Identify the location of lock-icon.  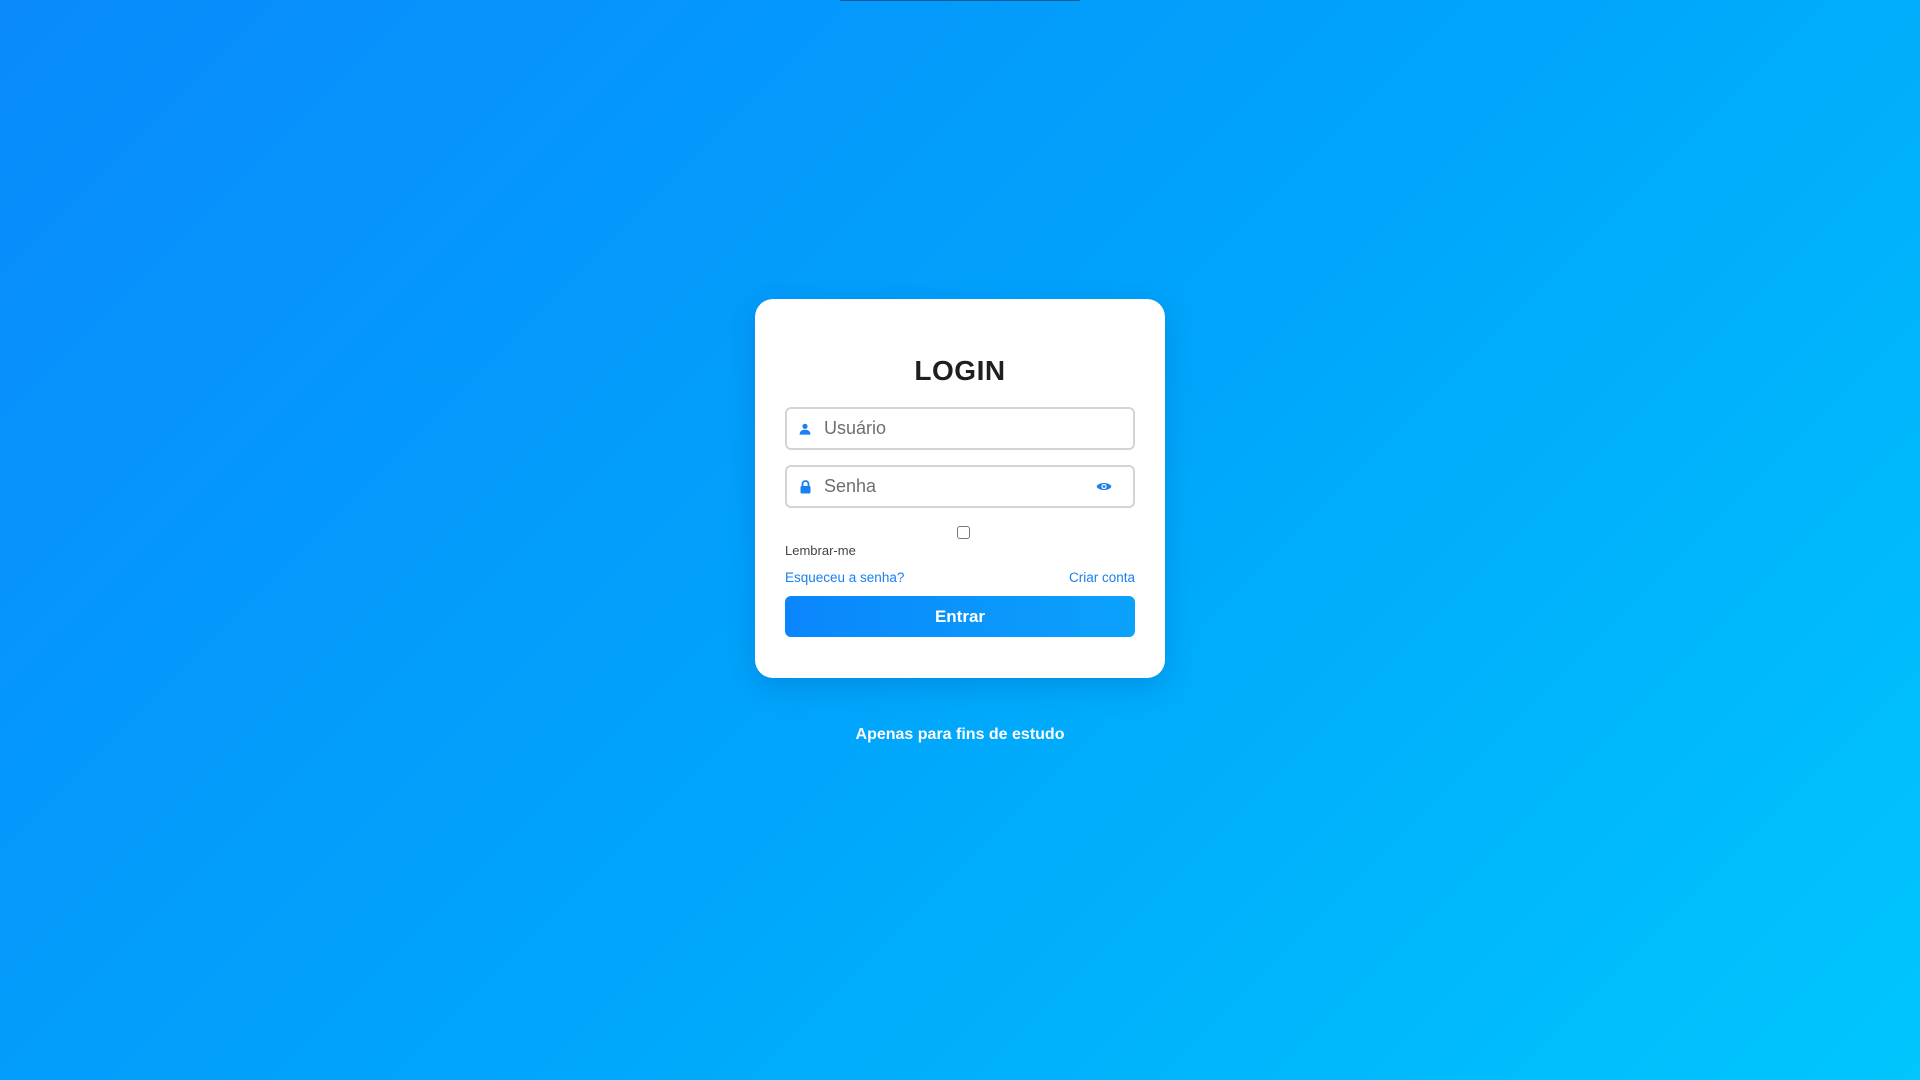
(805, 486).